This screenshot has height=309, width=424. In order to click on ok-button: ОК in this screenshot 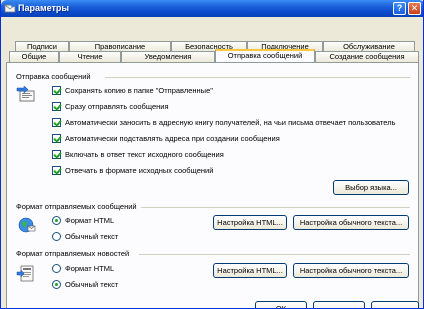, I will do `click(281, 304)`.